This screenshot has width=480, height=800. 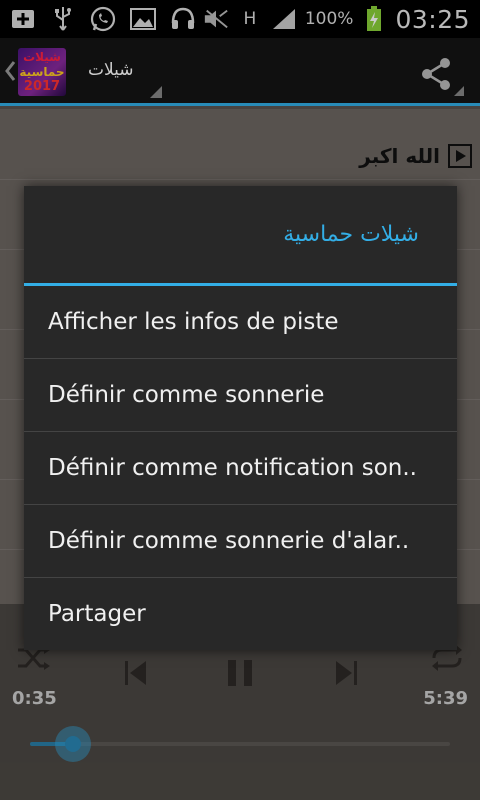 What do you see at coordinates (240, 468) in the screenshot?
I see `menu-item-set-notification: Définir comme notification son..` at bounding box center [240, 468].